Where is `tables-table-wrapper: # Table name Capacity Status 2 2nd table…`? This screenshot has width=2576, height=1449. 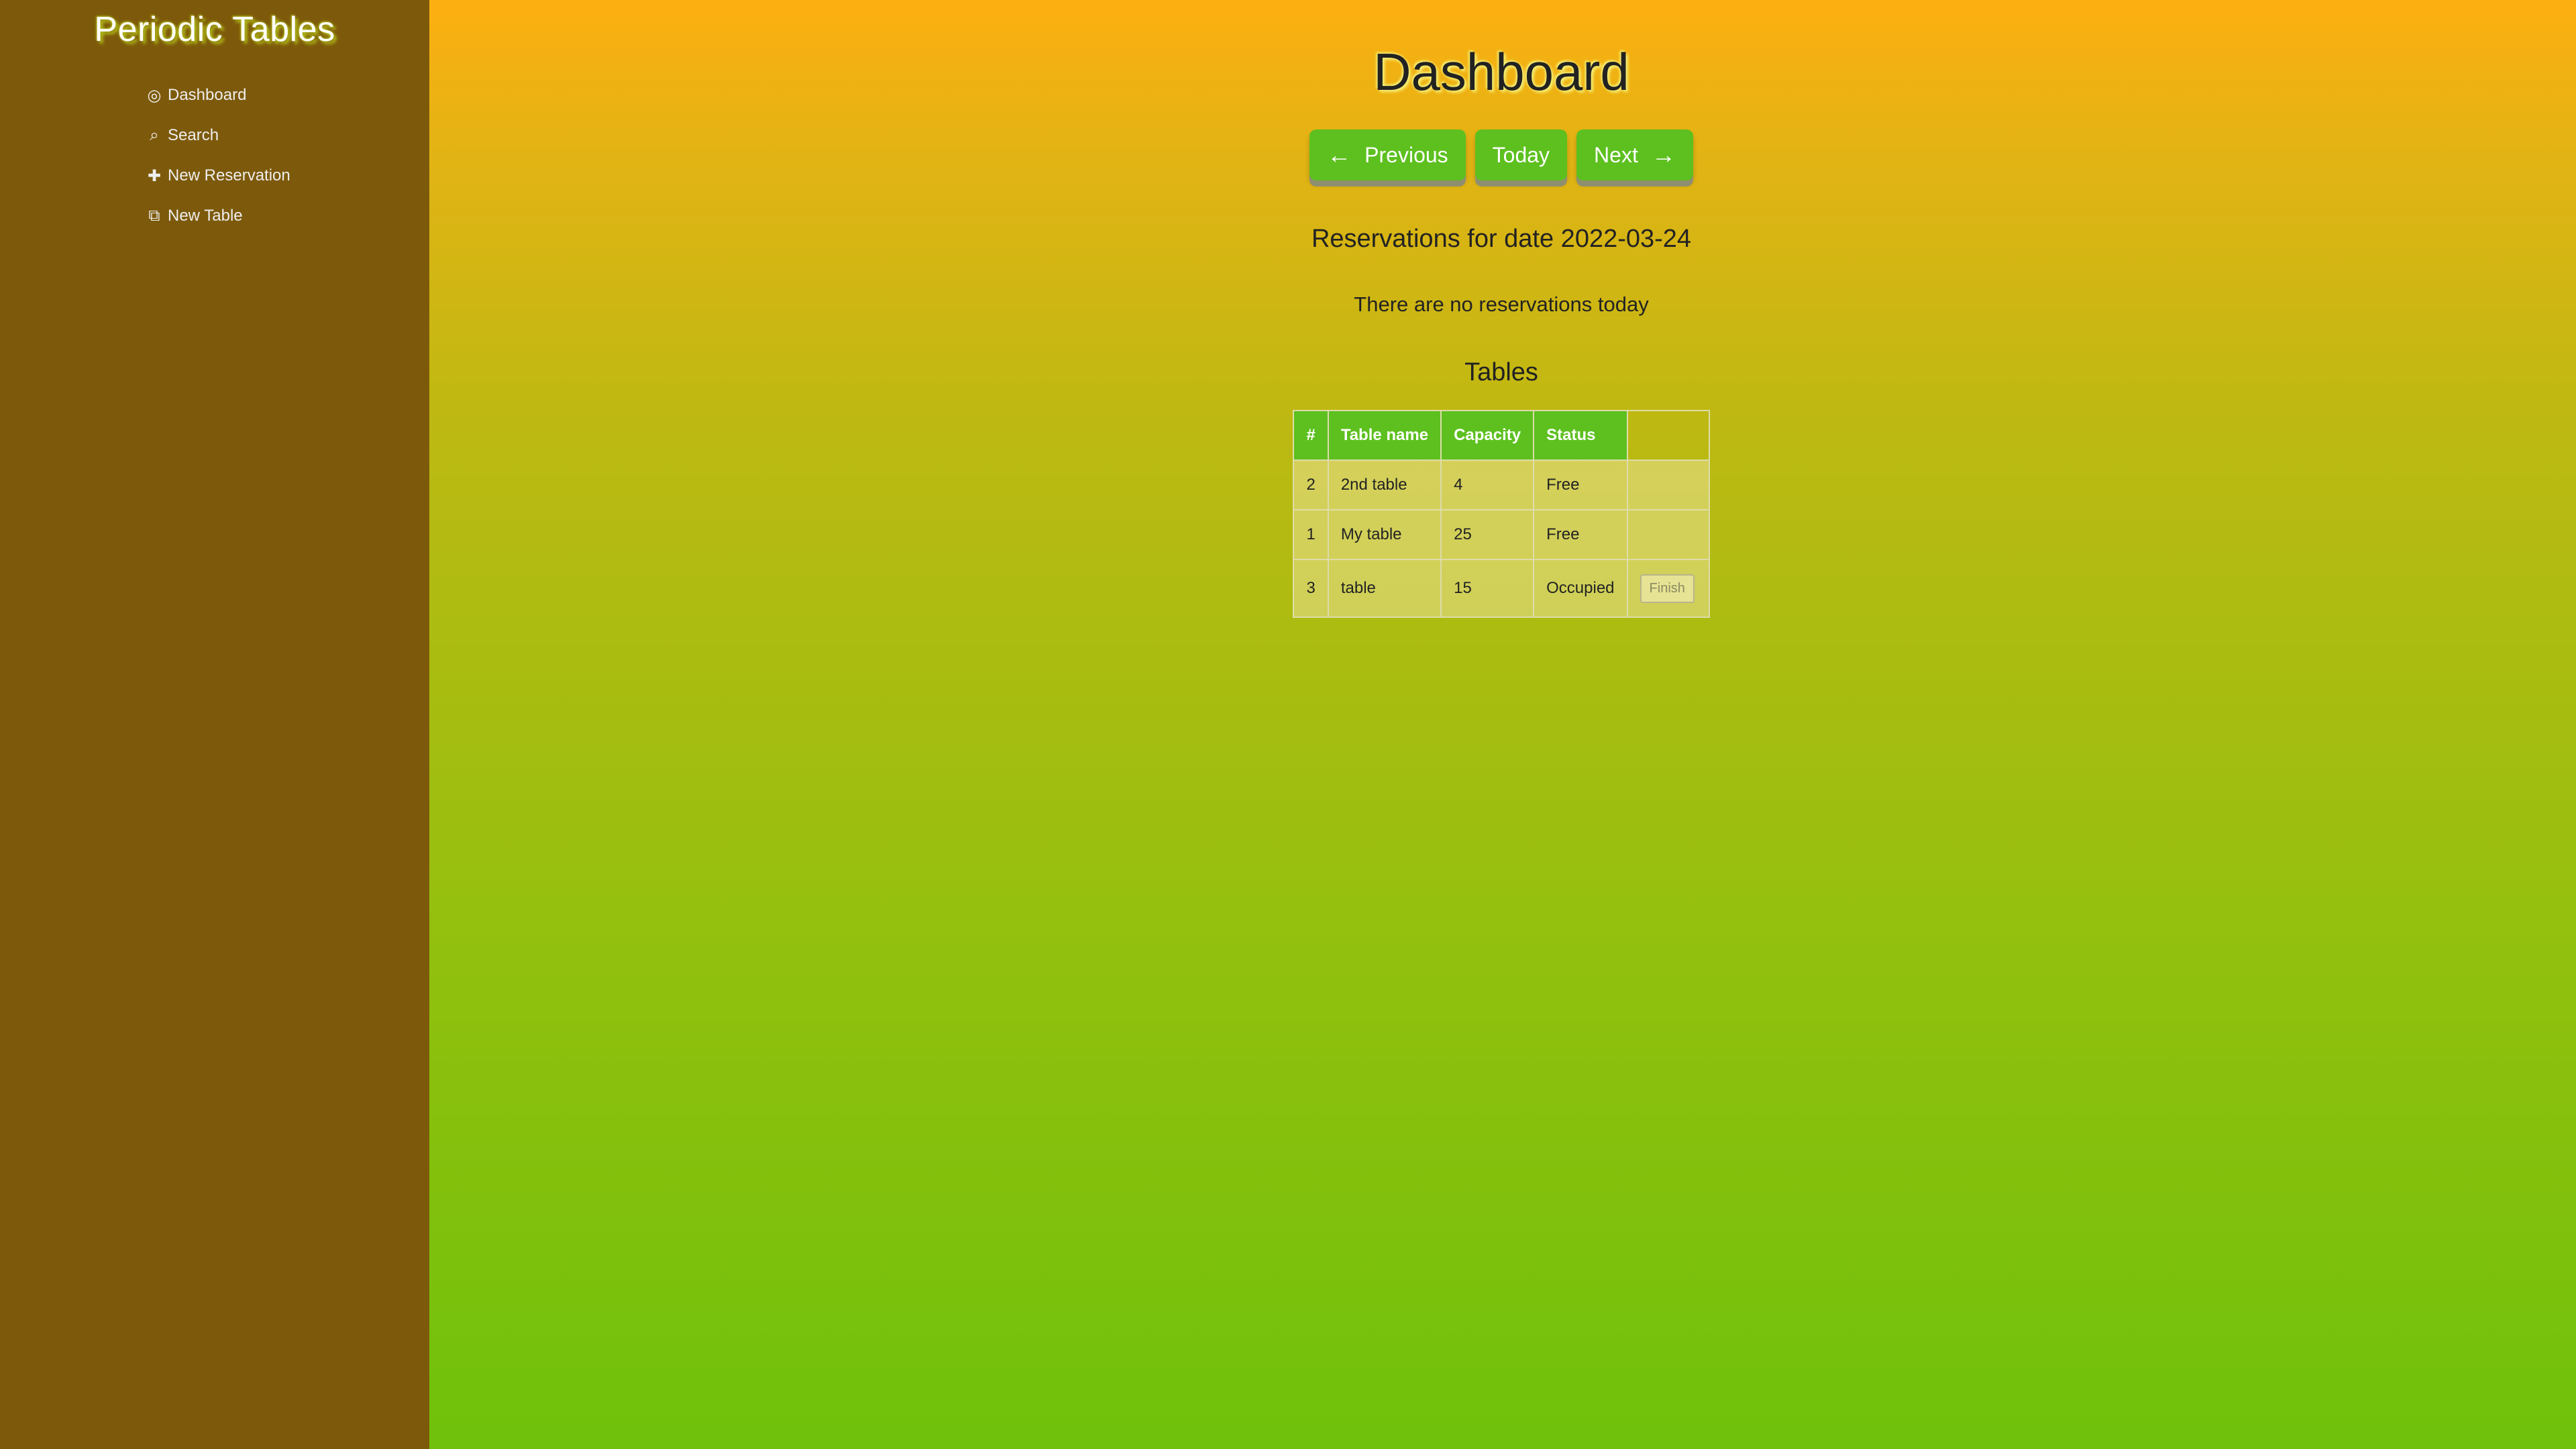 tables-table-wrapper: # Table name Capacity Status 2 2nd table… is located at coordinates (1501, 514).